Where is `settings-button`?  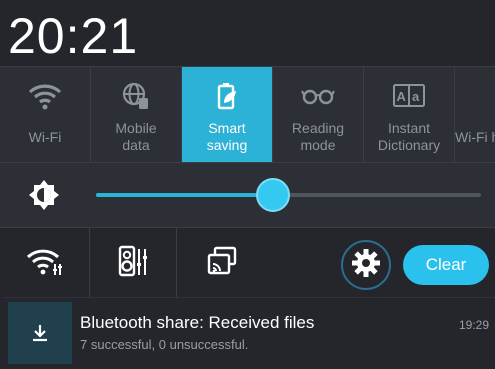 settings-button is located at coordinates (366, 265).